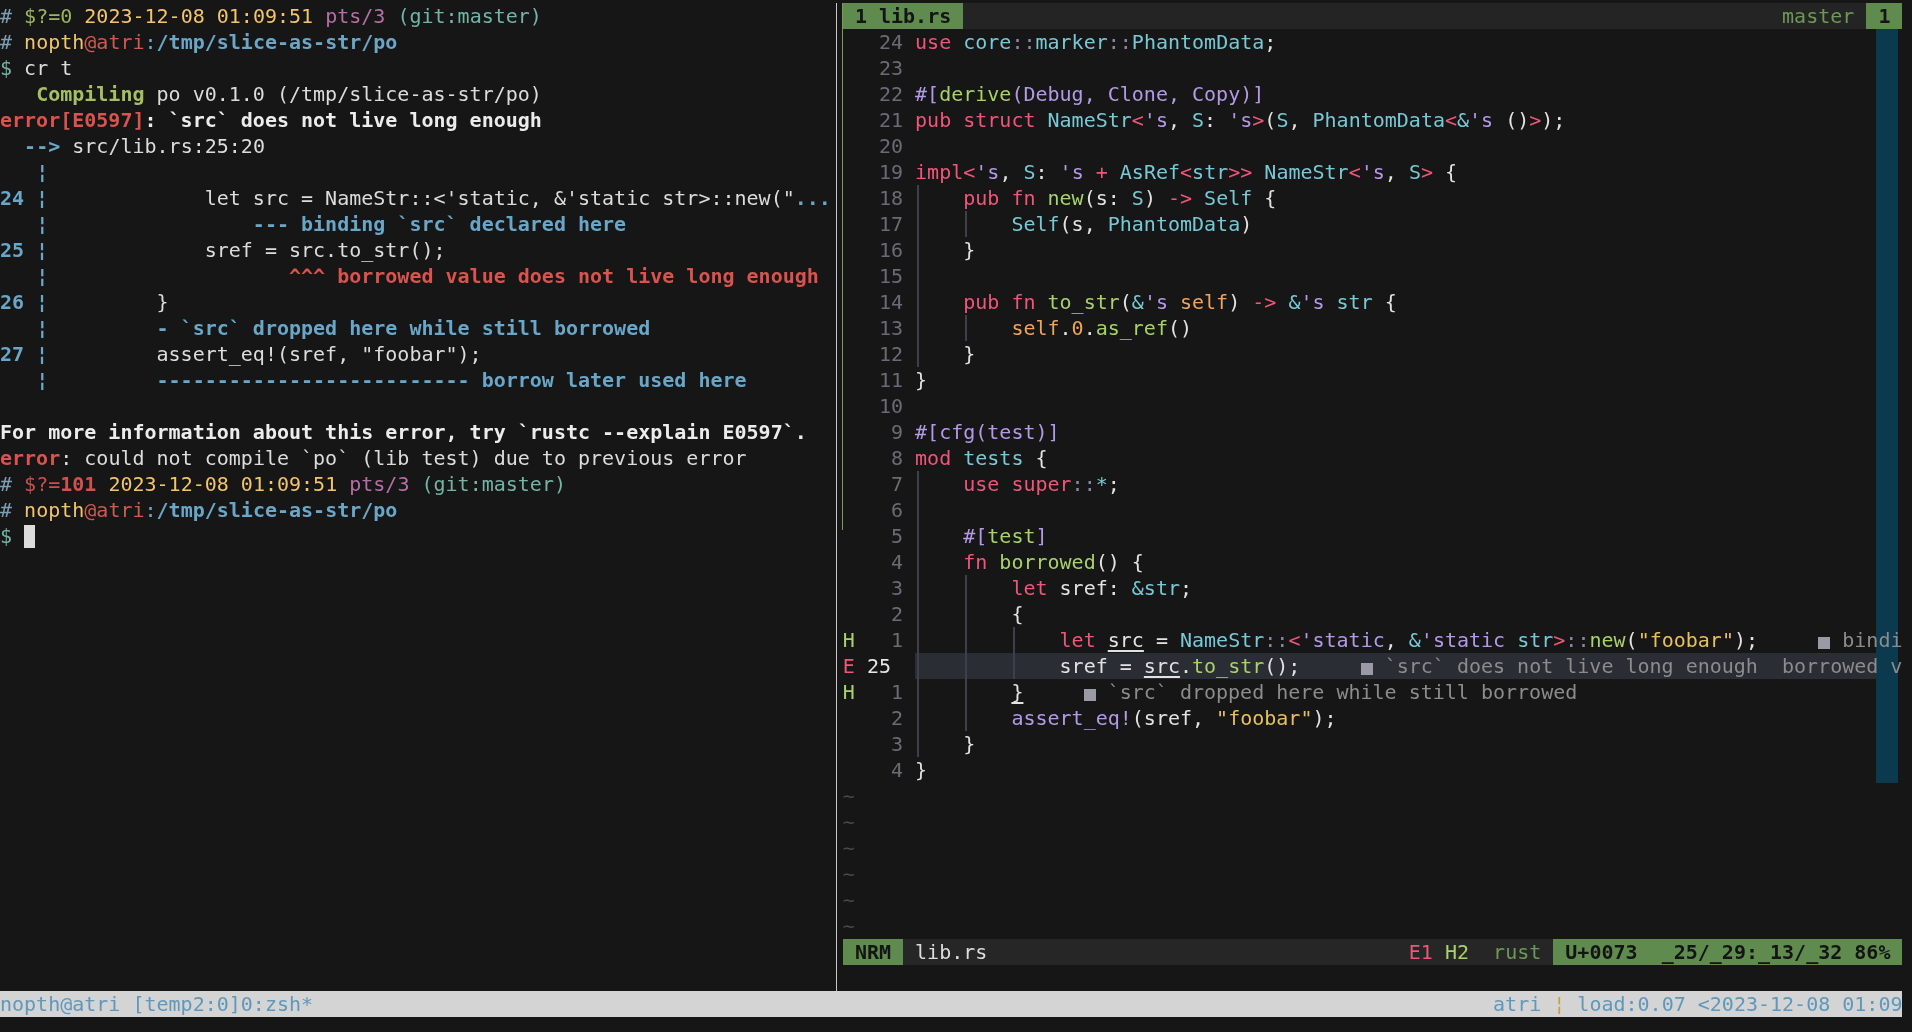  What do you see at coordinates (890, 276) in the screenshot?
I see `line-number: 15` at bounding box center [890, 276].